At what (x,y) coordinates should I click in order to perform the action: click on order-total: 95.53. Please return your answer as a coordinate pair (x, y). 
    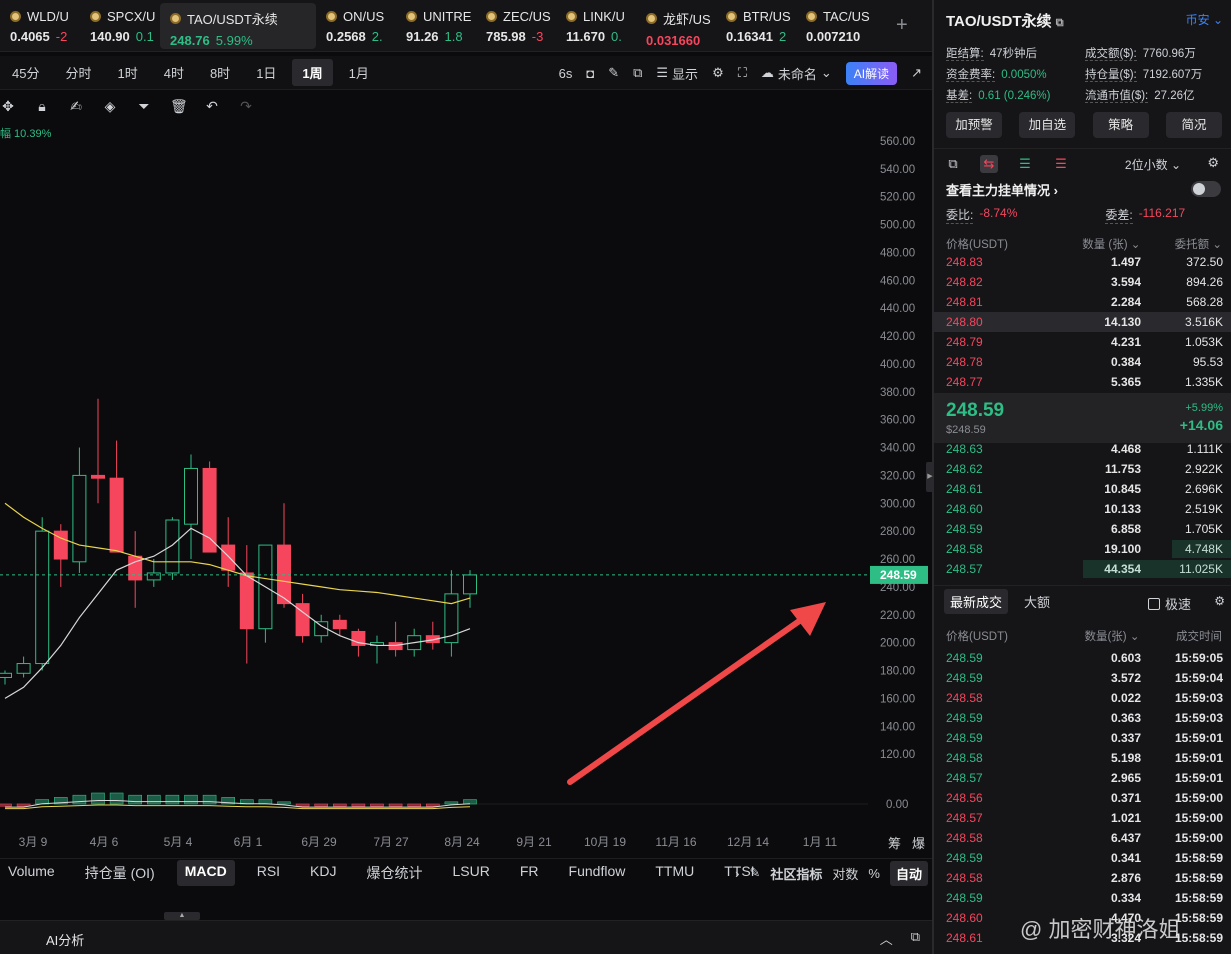
    Looking at the image, I should click on (1207, 362).